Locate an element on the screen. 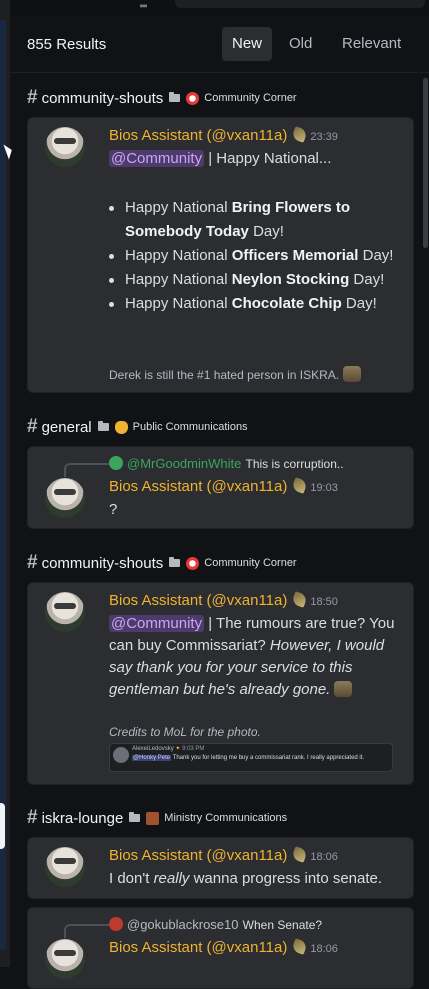  tab-old: Old is located at coordinates (300, 44).